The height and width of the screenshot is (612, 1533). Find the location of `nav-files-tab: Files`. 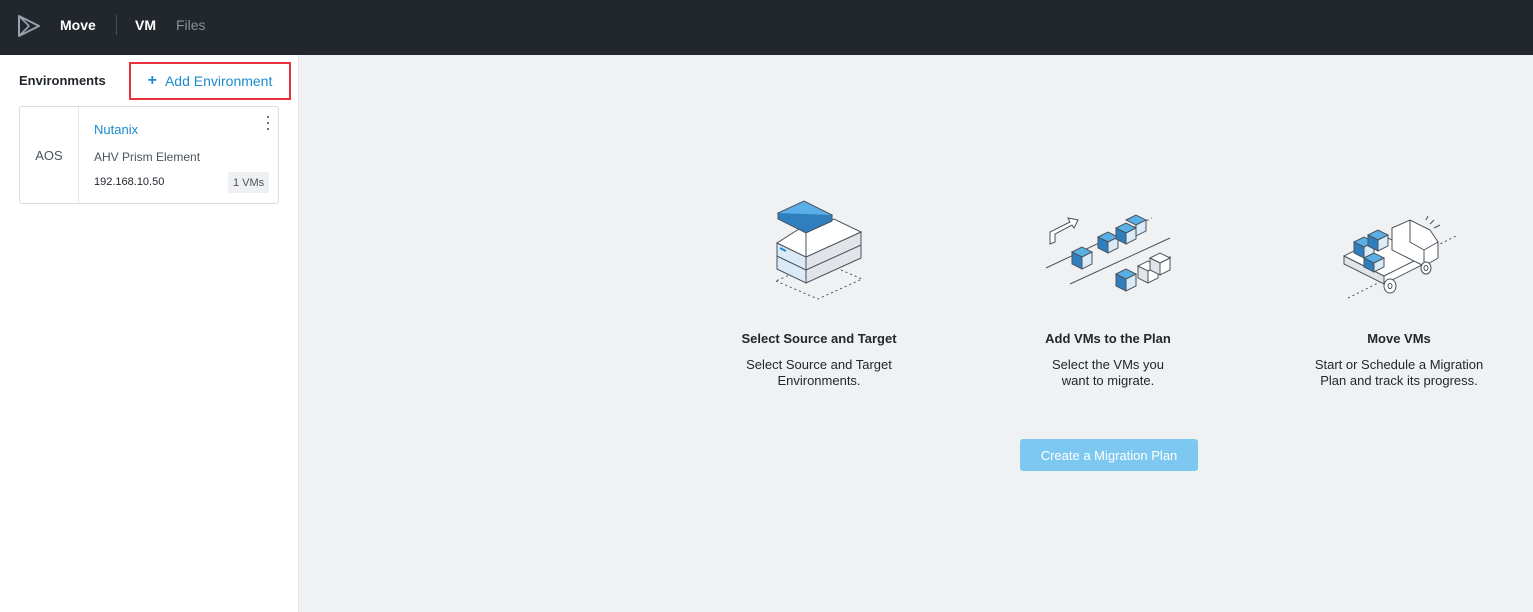

nav-files-tab: Files is located at coordinates (191, 25).